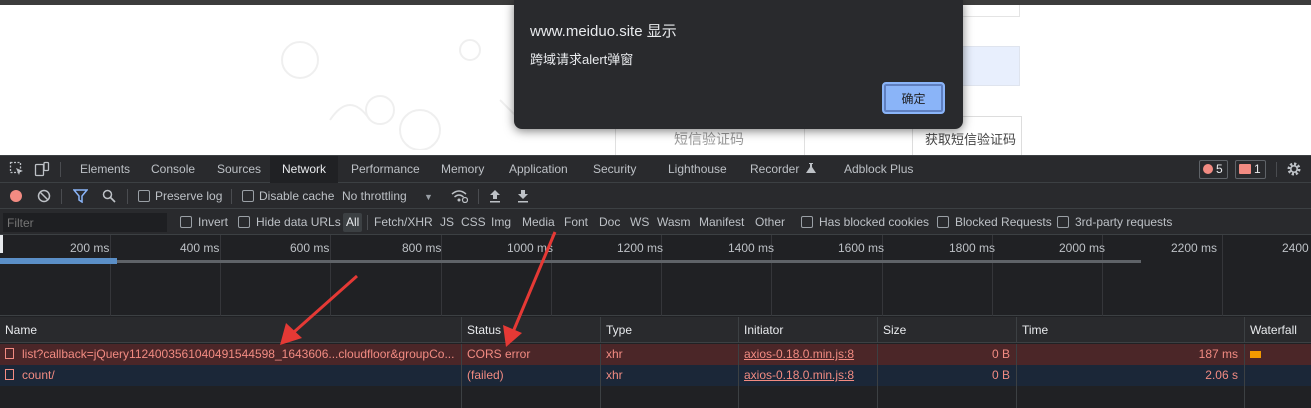  What do you see at coordinates (530, 354) in the screenshot?
I see `request-status: CORS error` at bounding box center [530, 354].